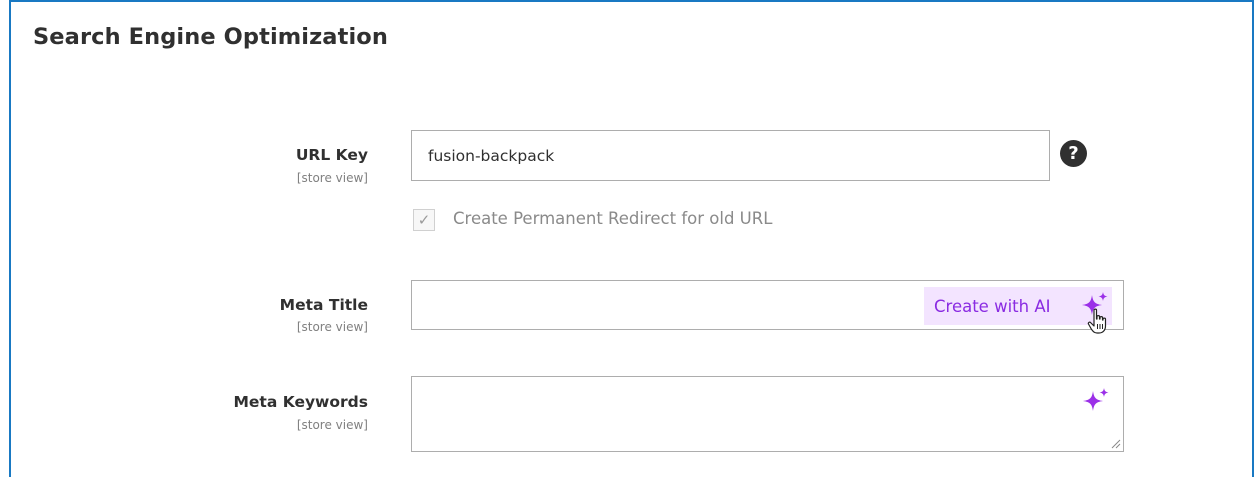 The height and width of the screenshot is (477, 1256). What do you see at coordinates (1097, 321) in the screenshot?
I see `hand-cursor-icon` at bounding box center [1097, 321].